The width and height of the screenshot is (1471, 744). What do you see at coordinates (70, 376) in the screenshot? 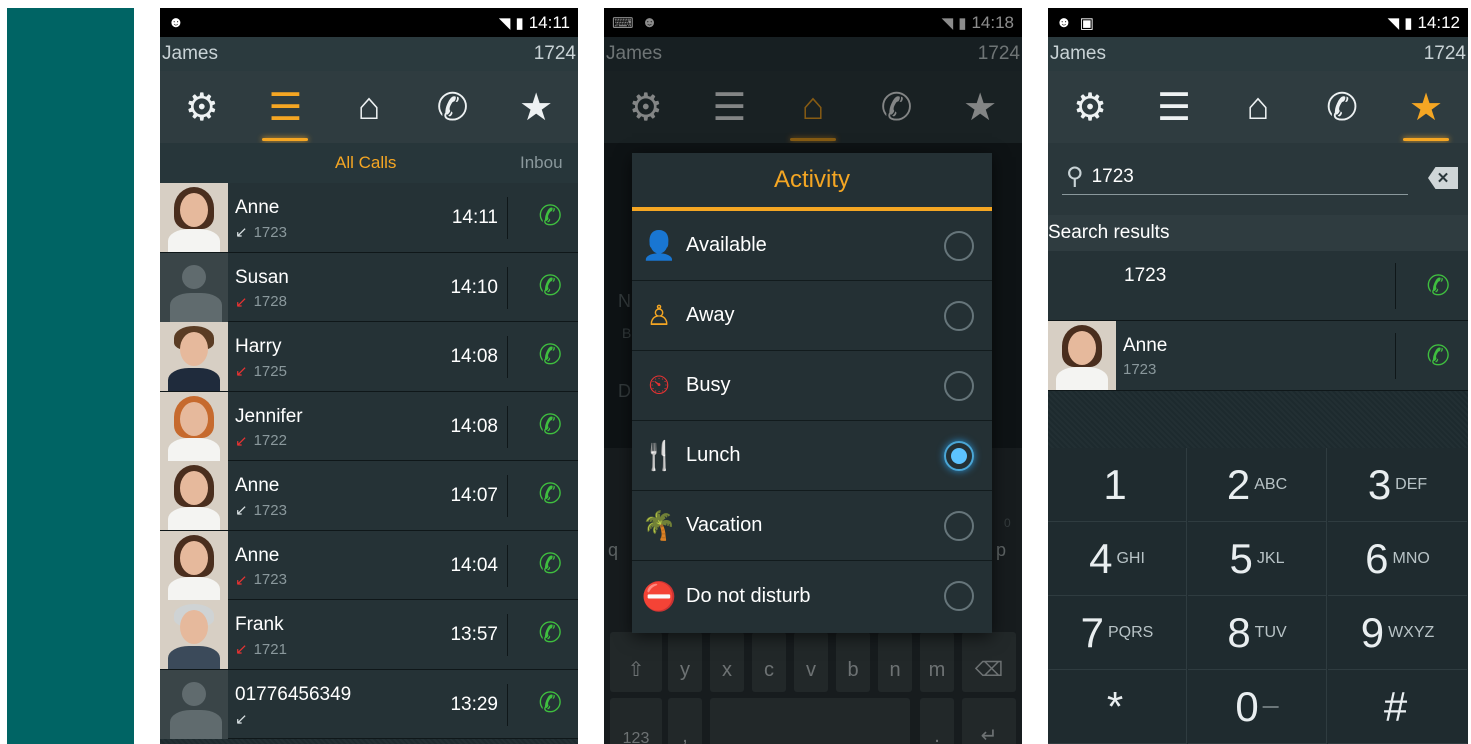
I see `brand-strip` at bounding box center [70, 376].